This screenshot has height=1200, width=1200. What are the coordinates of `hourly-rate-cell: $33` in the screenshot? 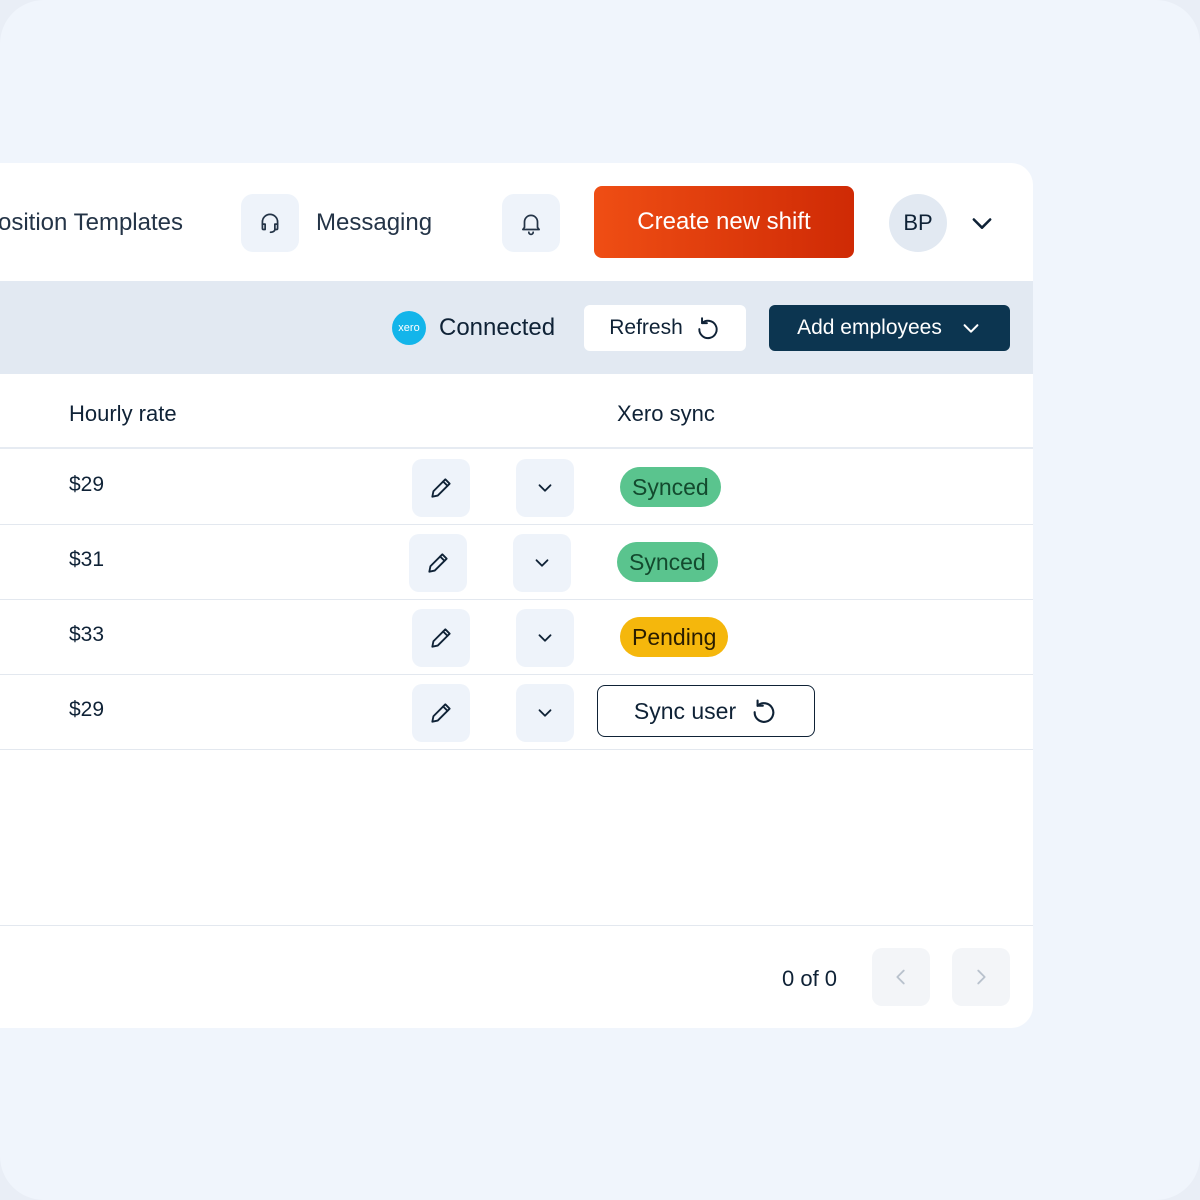 It's located at (87, 634).